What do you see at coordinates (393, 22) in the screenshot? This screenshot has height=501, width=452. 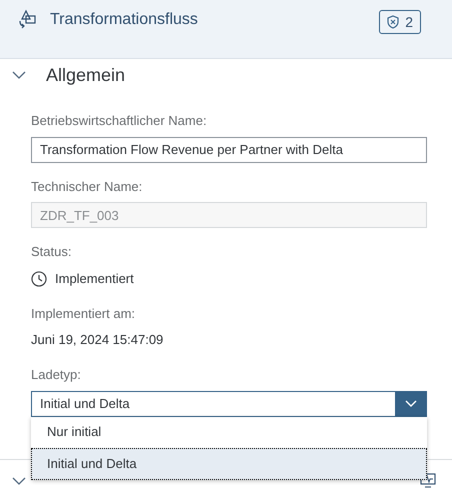 I see `shield-icon` at bounding box center [393, 22].